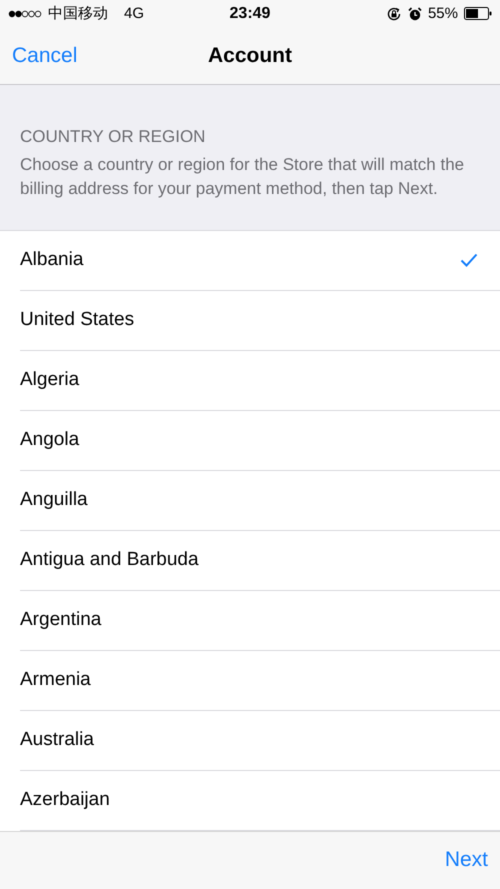 The image size is (500, 889). Describe the element at coordinates (260, 260) in the screenshot. I see `country-row: Albania` at that location.